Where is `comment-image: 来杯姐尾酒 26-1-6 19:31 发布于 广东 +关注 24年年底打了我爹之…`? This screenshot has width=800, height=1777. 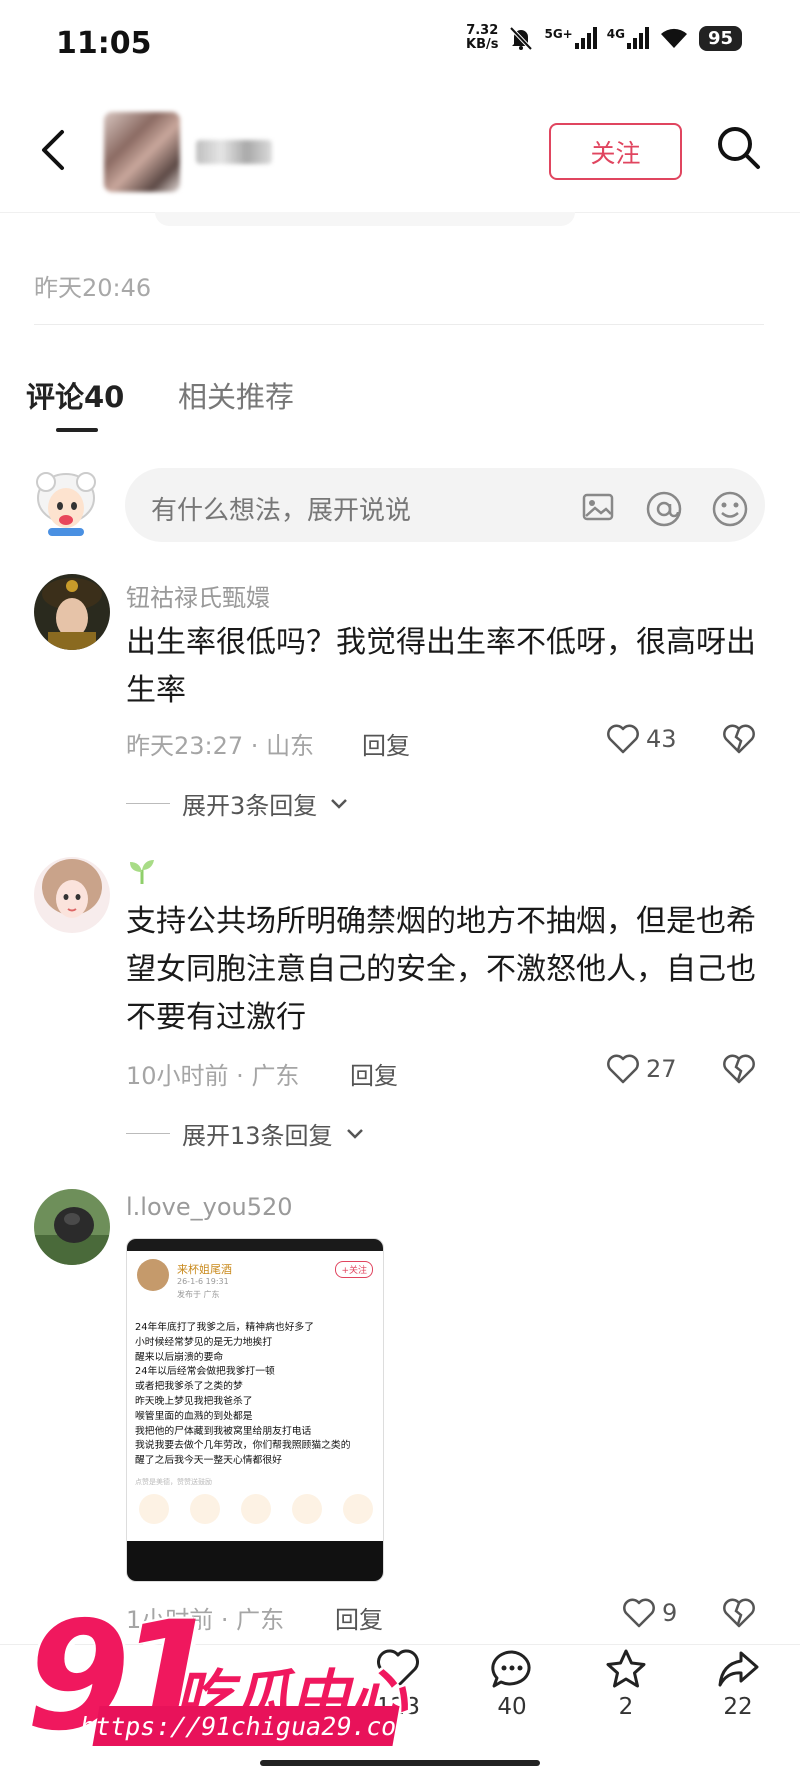 comment-image: 来杯姐尾酒 26-1-6 19:31 发布于 广东 +关注 24年年底打了我爹之… is located at coordinates (255, 1410).